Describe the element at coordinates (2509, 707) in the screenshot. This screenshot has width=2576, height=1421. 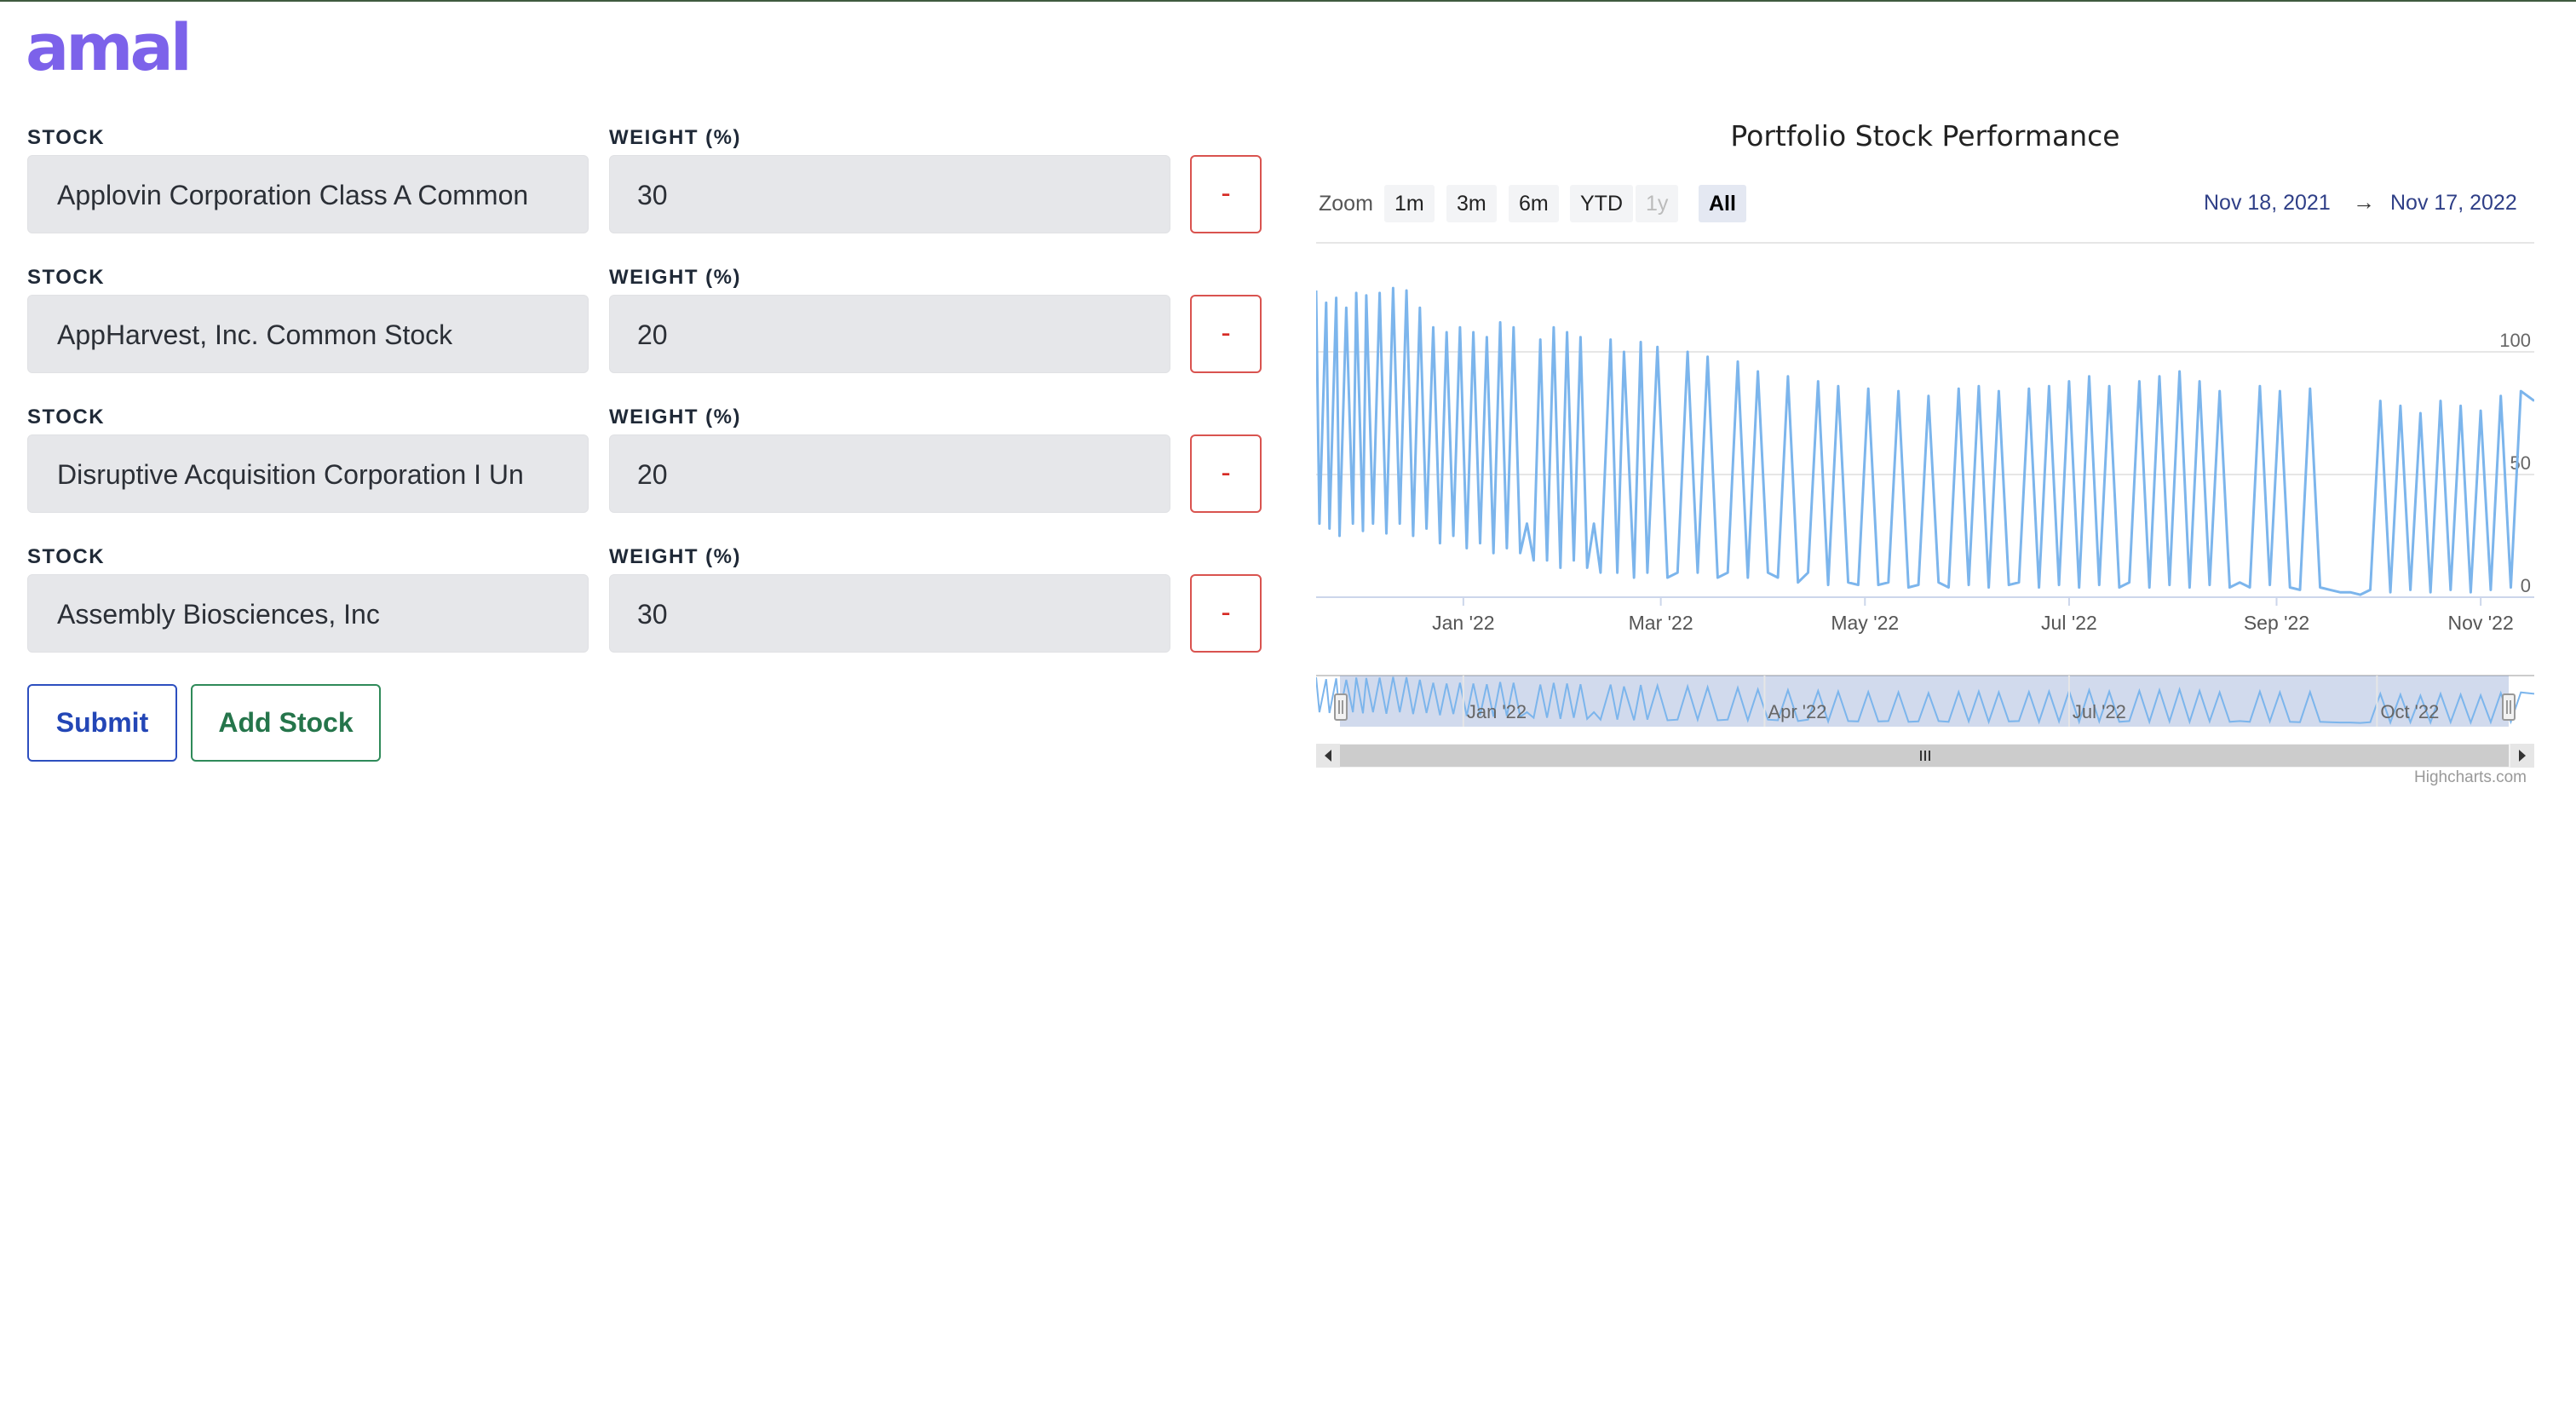
I see `navigator-right-handle` at that location.